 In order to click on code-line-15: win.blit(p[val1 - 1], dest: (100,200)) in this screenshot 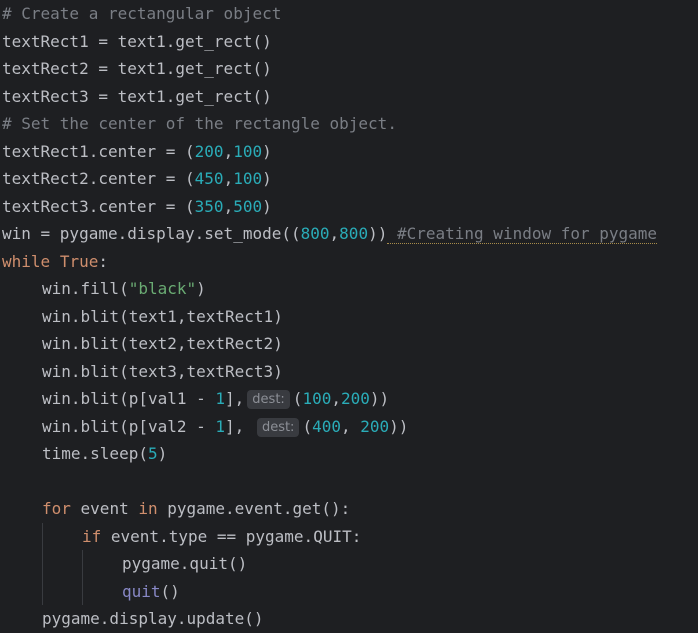, I will do `click(215, 399)`.